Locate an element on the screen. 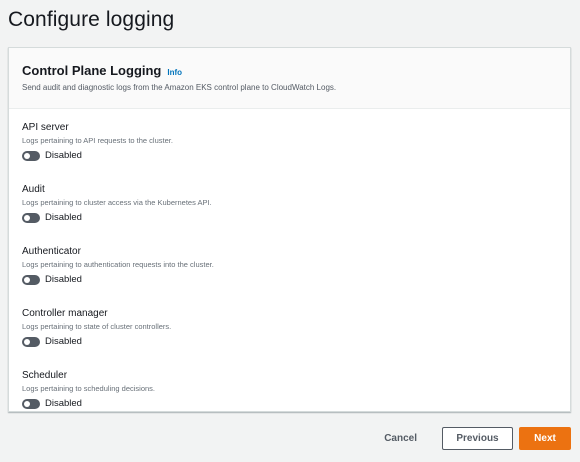 This screenshot has height=462, width=580. controller-manager-toggle is located at coordinates (31, 341).